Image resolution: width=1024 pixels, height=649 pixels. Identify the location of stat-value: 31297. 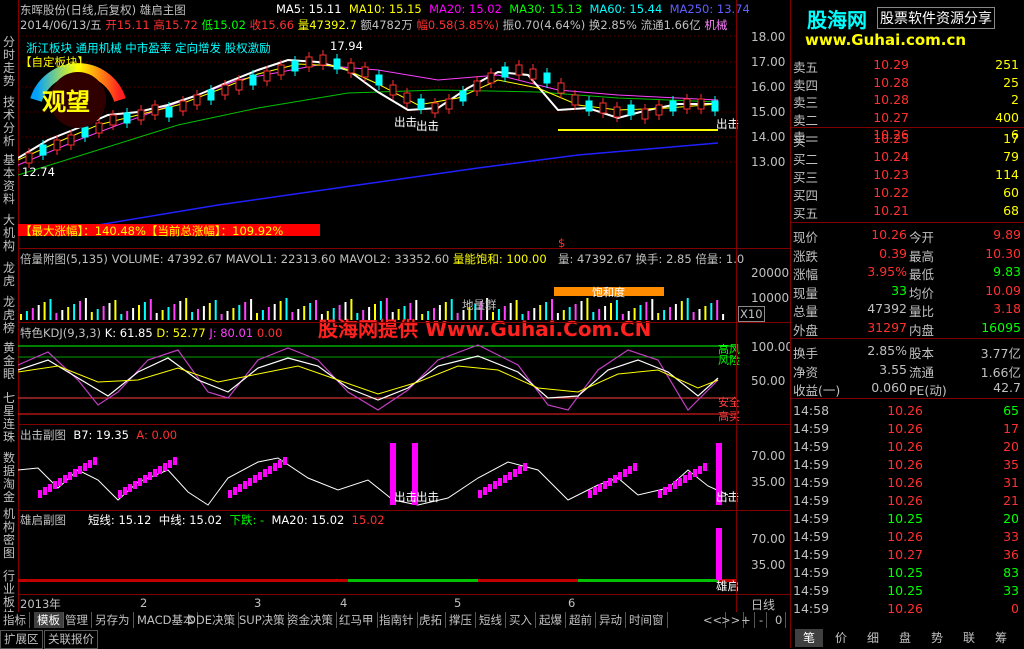
(887, 327).